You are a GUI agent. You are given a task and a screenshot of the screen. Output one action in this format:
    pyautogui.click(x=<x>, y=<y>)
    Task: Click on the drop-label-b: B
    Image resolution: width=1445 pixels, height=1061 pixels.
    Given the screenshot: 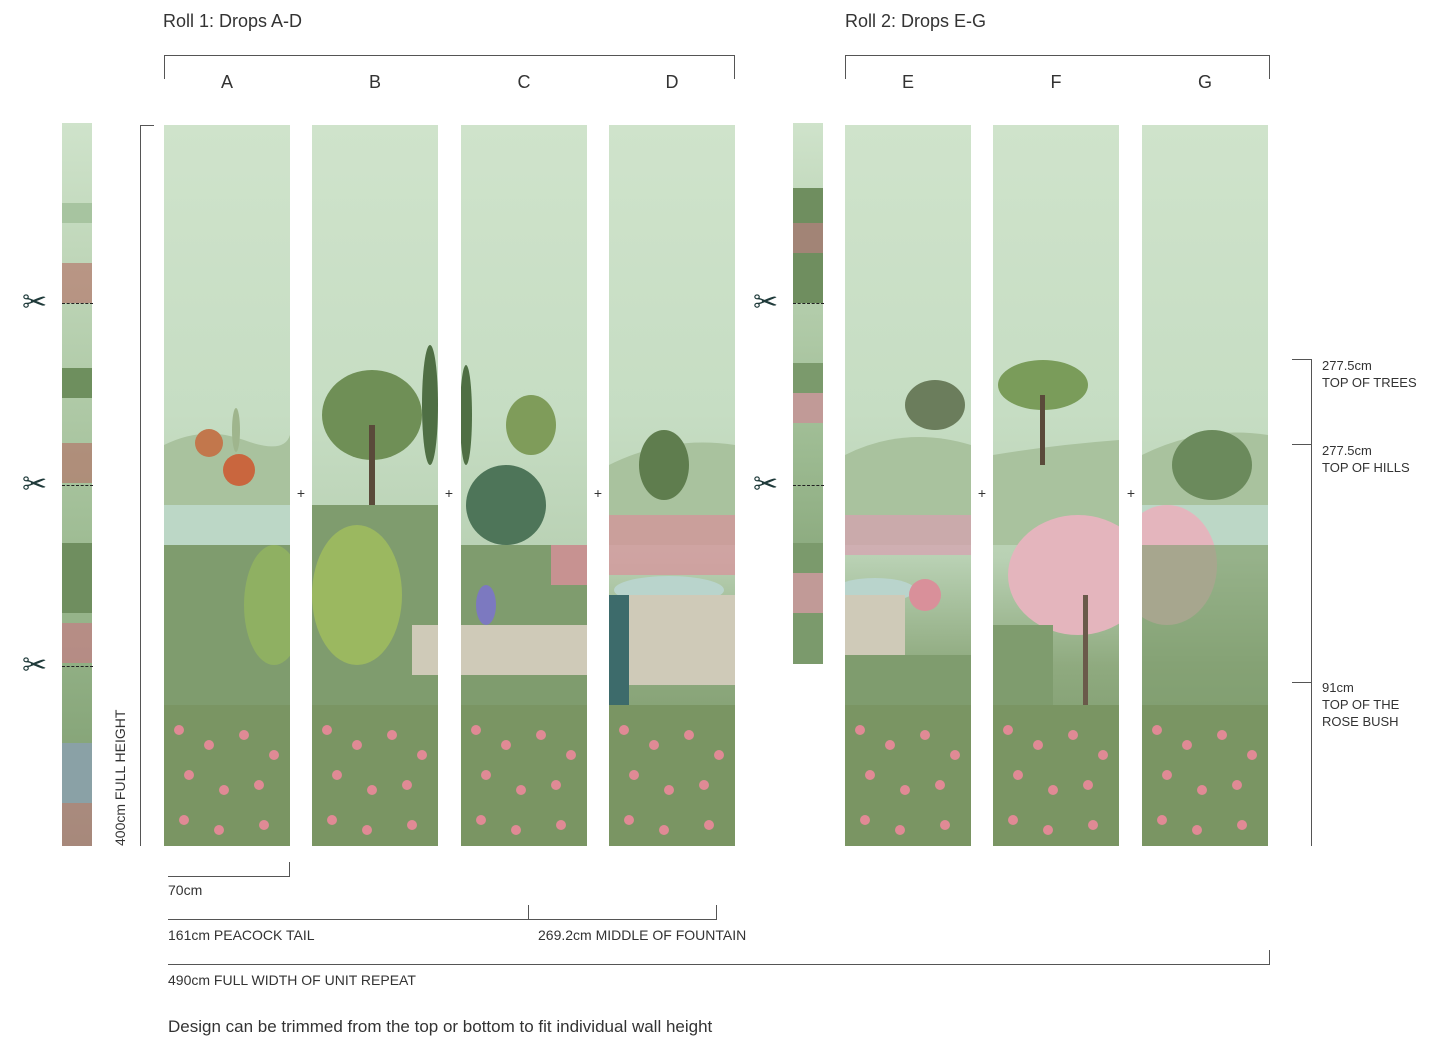 What is the action you would take?
    pyautogui.click(x=374, y=82)
    